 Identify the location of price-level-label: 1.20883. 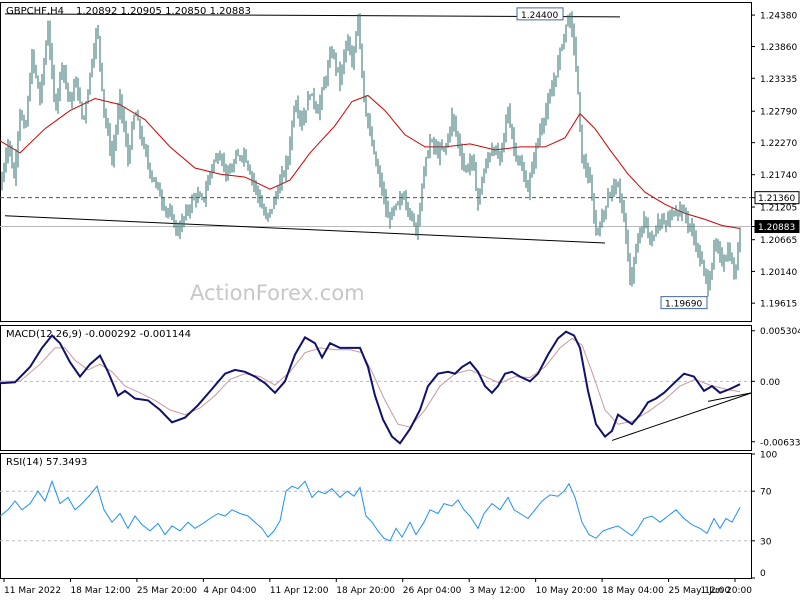
(776, 228).